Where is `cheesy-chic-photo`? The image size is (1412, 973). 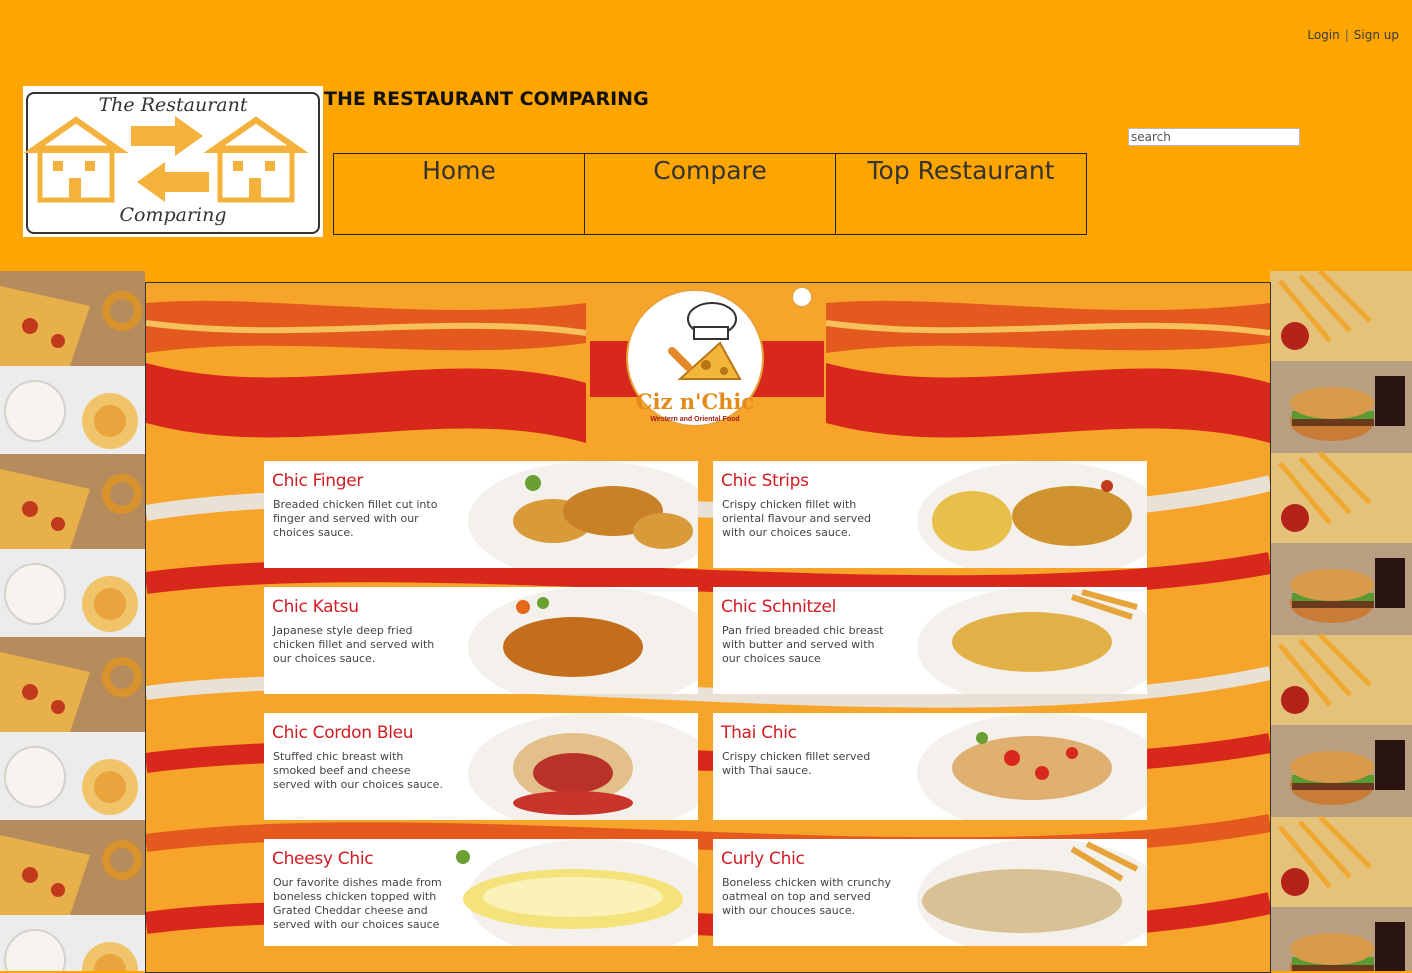
cheesy-chic-photo is located at coordinates (560, 892).